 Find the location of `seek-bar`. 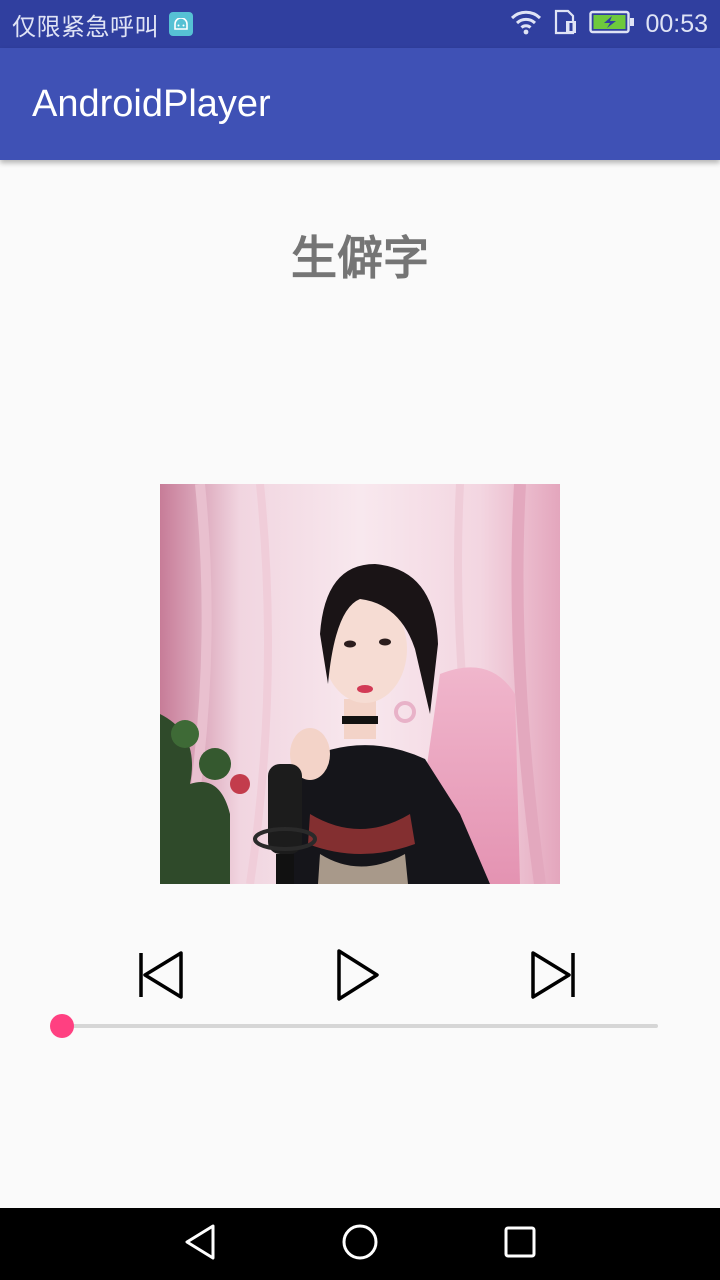

seek-bar is located at coordinates (355, 1026).